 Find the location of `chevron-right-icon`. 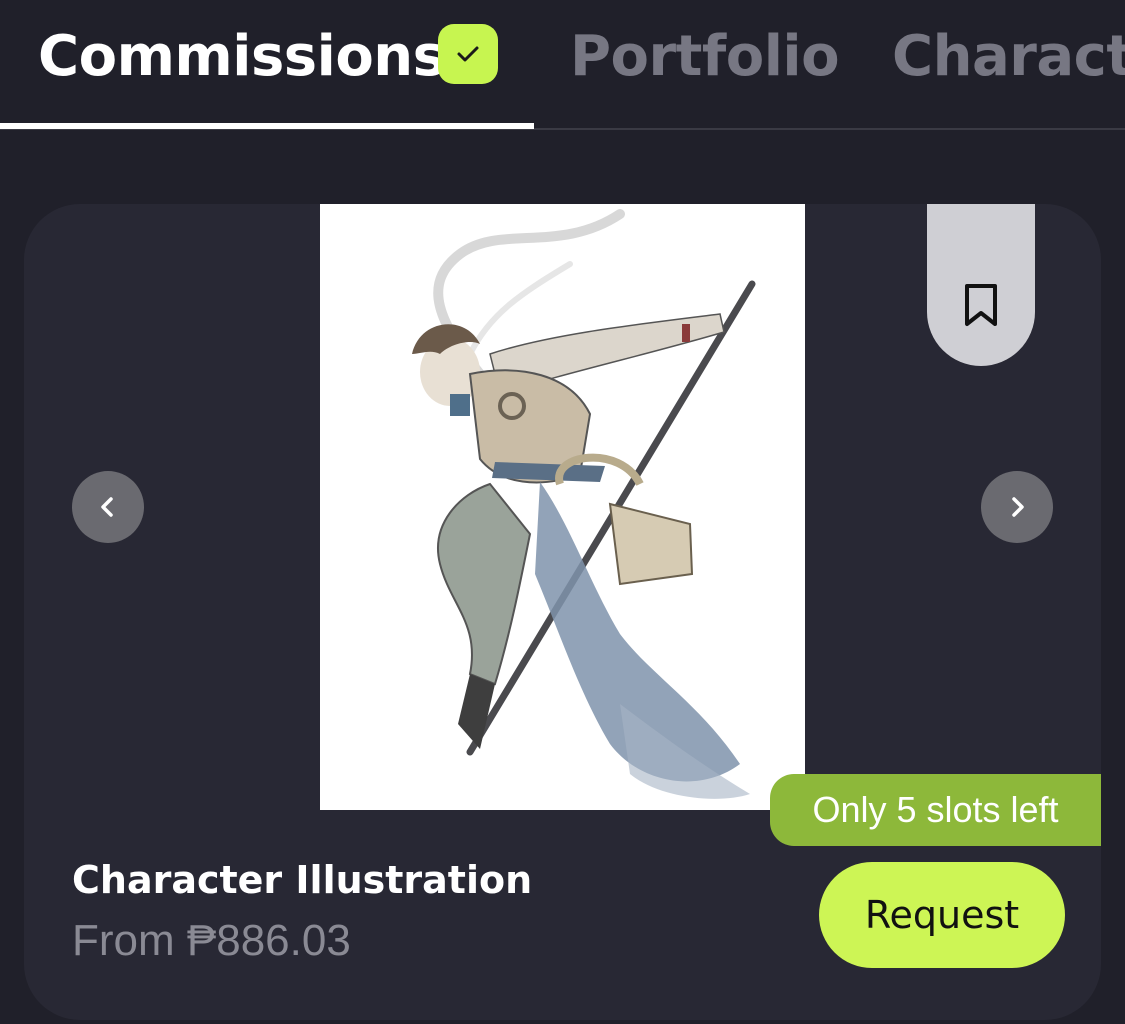

chevron-right-icon is located at coordinates (1018, 507).